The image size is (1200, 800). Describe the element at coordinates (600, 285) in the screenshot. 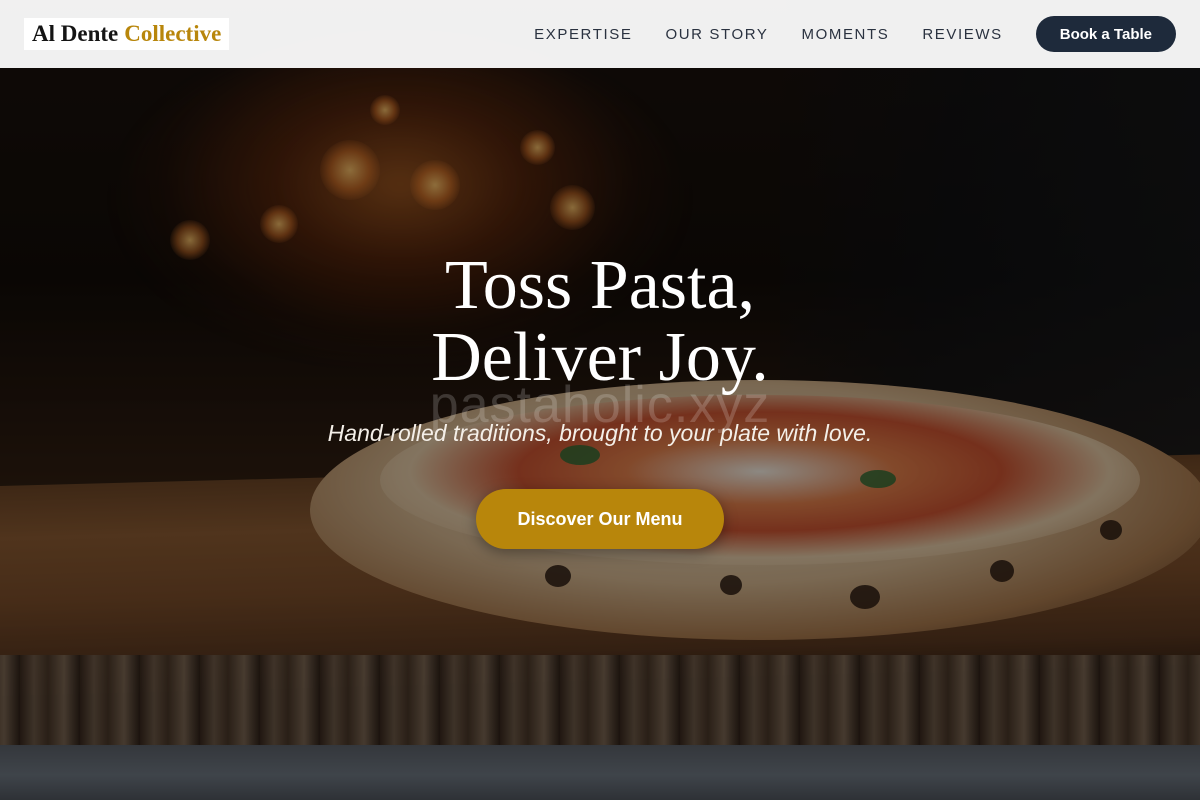

I see `hero-title-line-1: Toss Pasta,` at that location.